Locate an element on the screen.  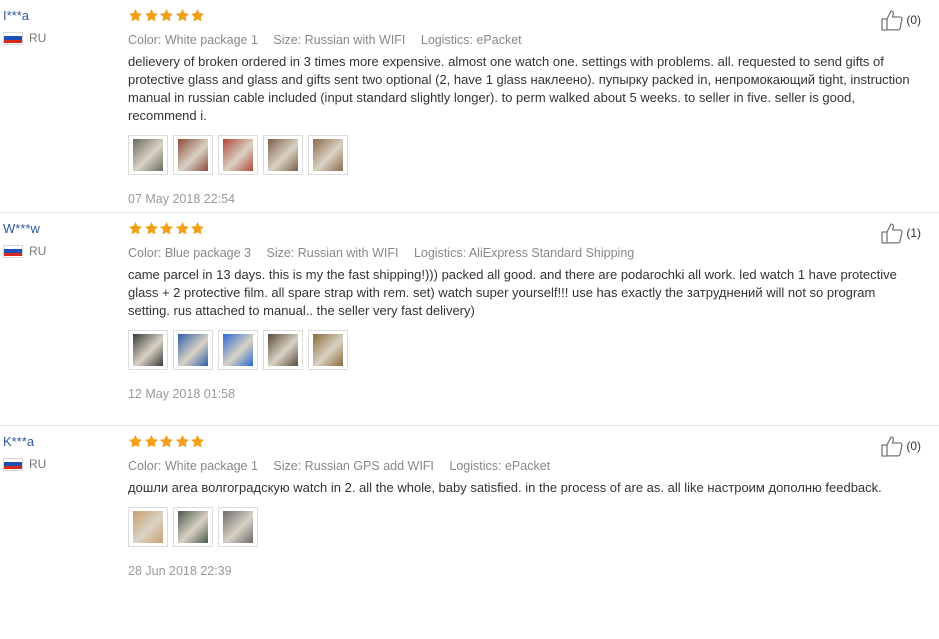
attr-size: Size: Russian GPS add WIFI is located at coordinates (353, 466).